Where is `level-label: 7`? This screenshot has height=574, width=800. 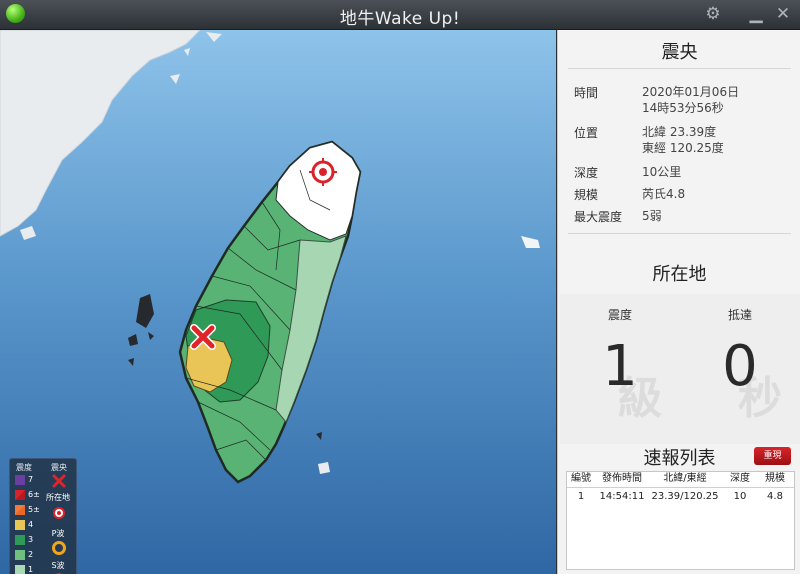
level-label: 7 is located at coordinates (31, 479).